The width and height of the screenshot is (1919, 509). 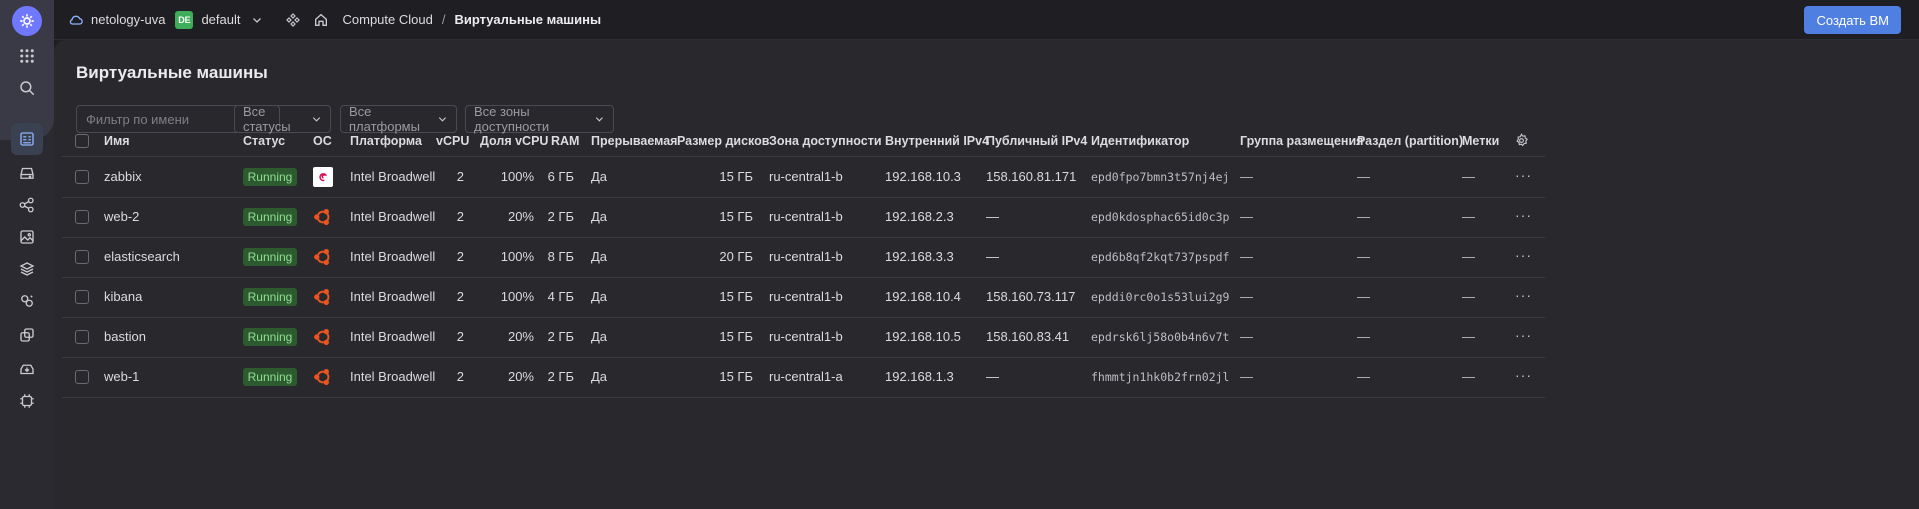 I want to click on yandex-cloud-logo-icon, so click(x=27, y=21).